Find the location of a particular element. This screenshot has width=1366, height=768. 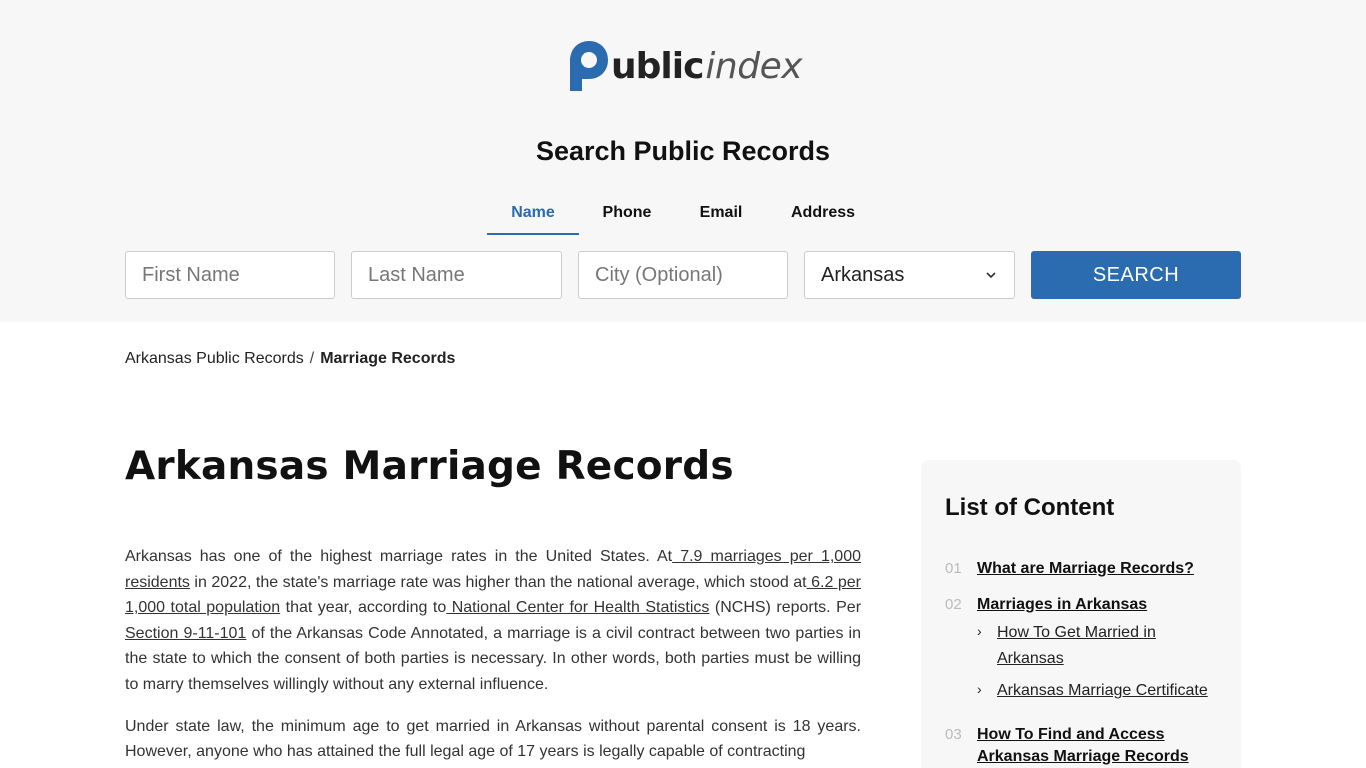

page-title: Arkansas Marriage Records is located at coordinates (429, 466).